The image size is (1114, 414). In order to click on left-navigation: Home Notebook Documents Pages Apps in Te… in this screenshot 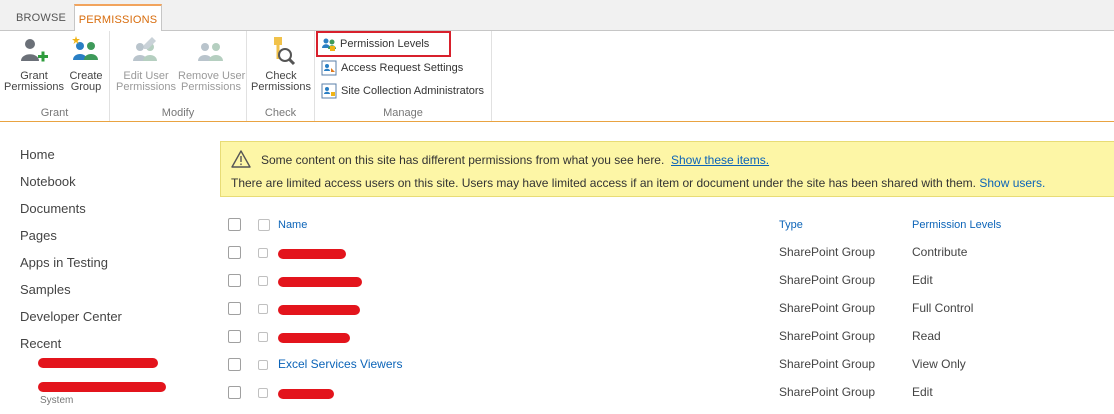, I will do `click(110, 276)`.